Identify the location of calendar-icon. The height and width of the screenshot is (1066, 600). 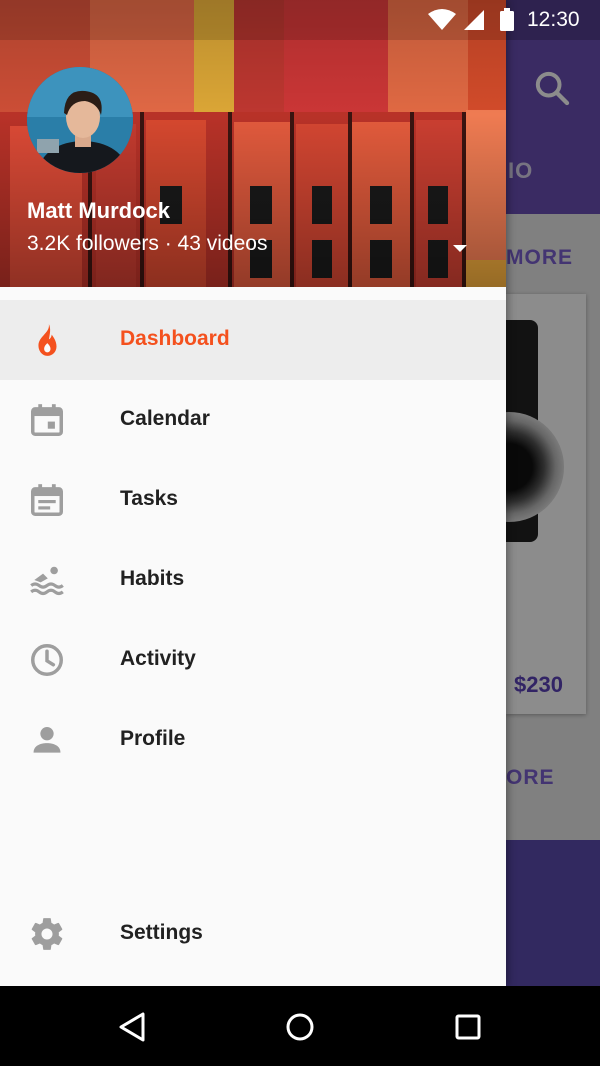
(47, 420).